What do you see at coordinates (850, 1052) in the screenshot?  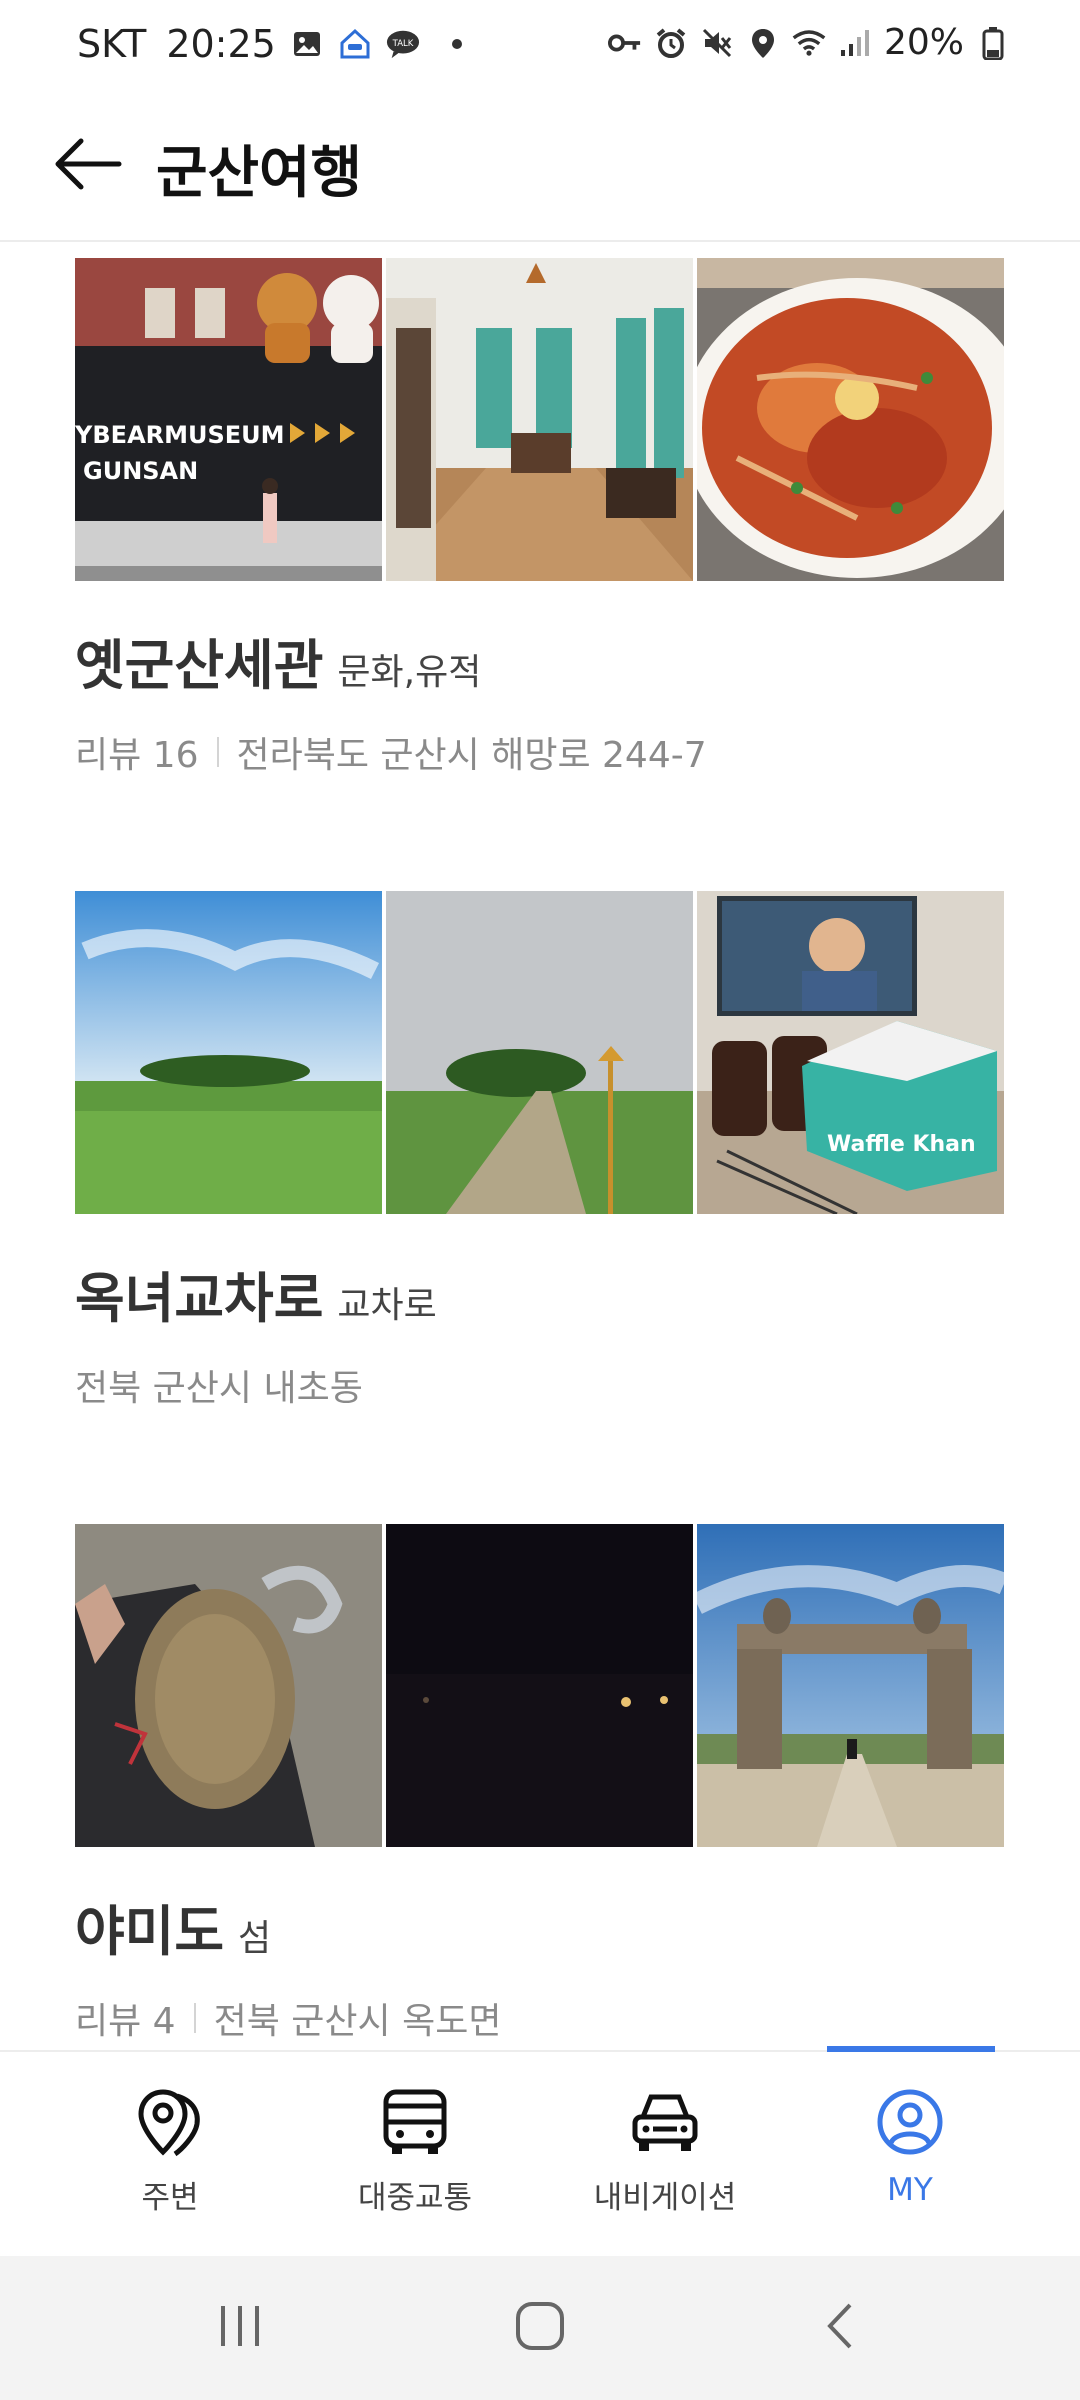 I see `place-photo: Waffle Khan` at bounding box center [850, 1052].